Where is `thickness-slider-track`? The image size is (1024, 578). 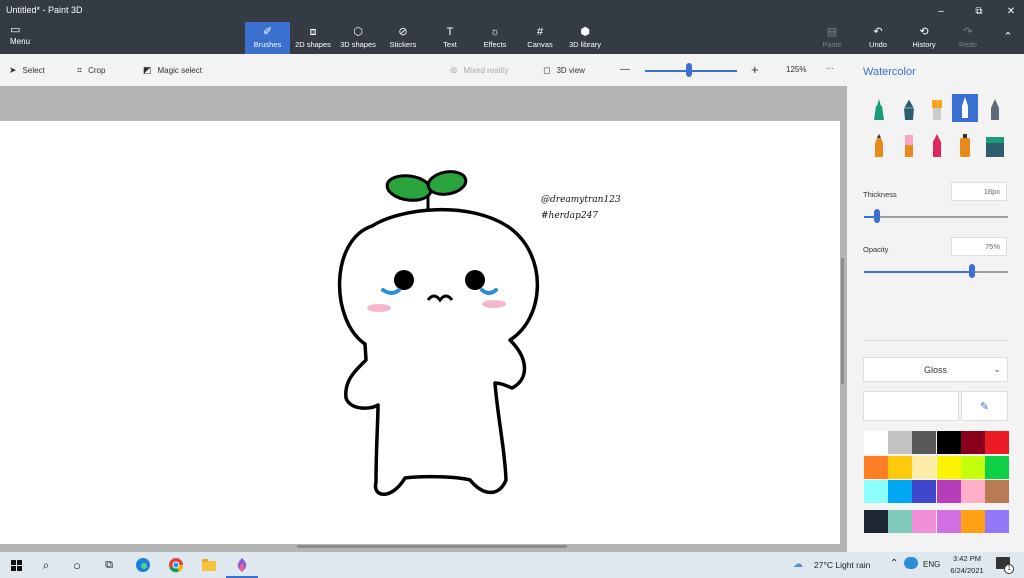 thickness-slider-track is located at coordinates (936, 217).